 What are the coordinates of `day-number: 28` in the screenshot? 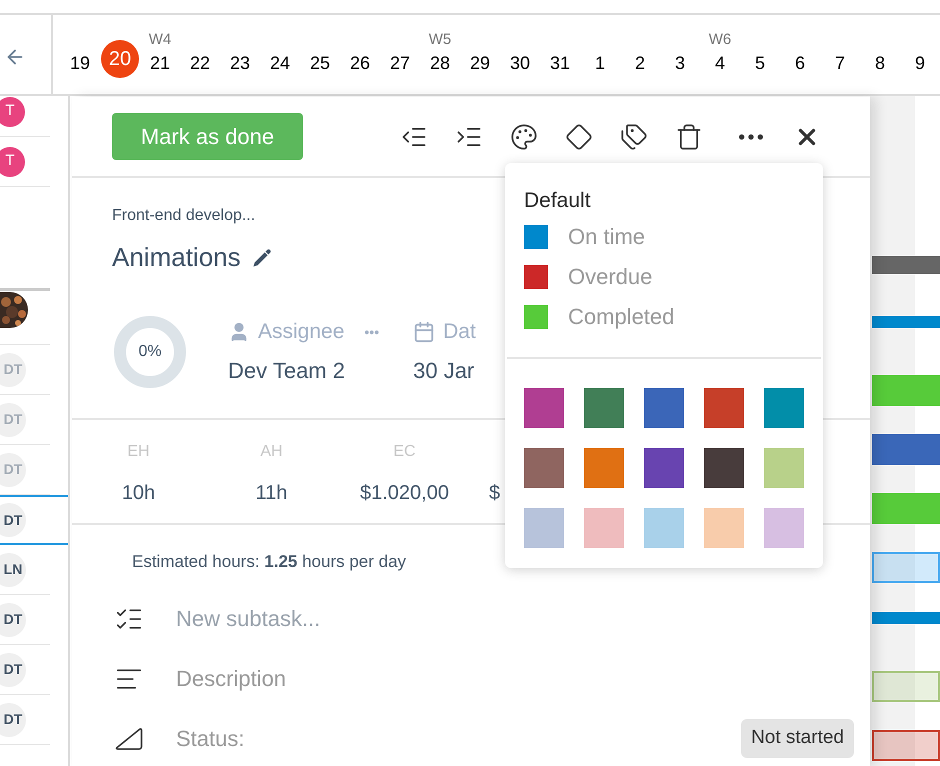 It's located at (440, 63).